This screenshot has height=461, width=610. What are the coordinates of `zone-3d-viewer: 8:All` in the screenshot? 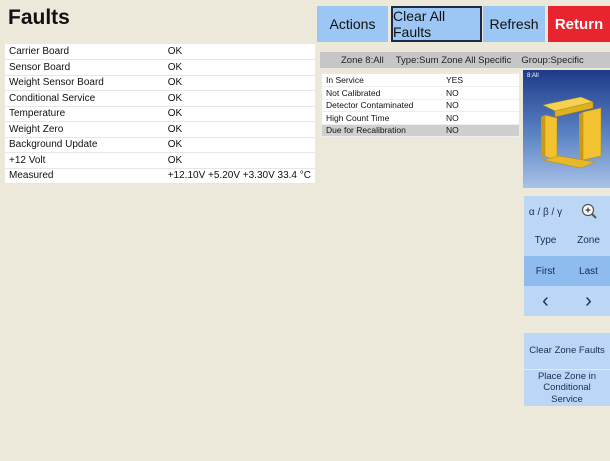 It's located at (566, 129).